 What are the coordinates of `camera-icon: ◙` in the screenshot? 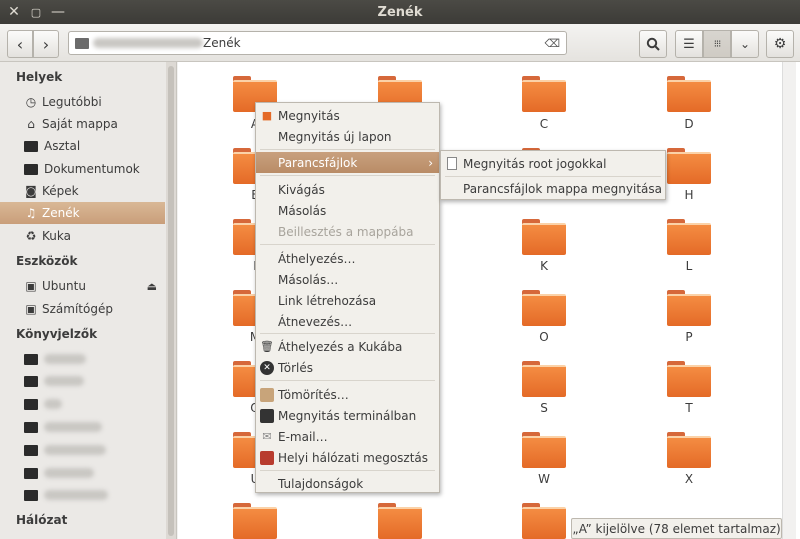 It's located at (31, 191).